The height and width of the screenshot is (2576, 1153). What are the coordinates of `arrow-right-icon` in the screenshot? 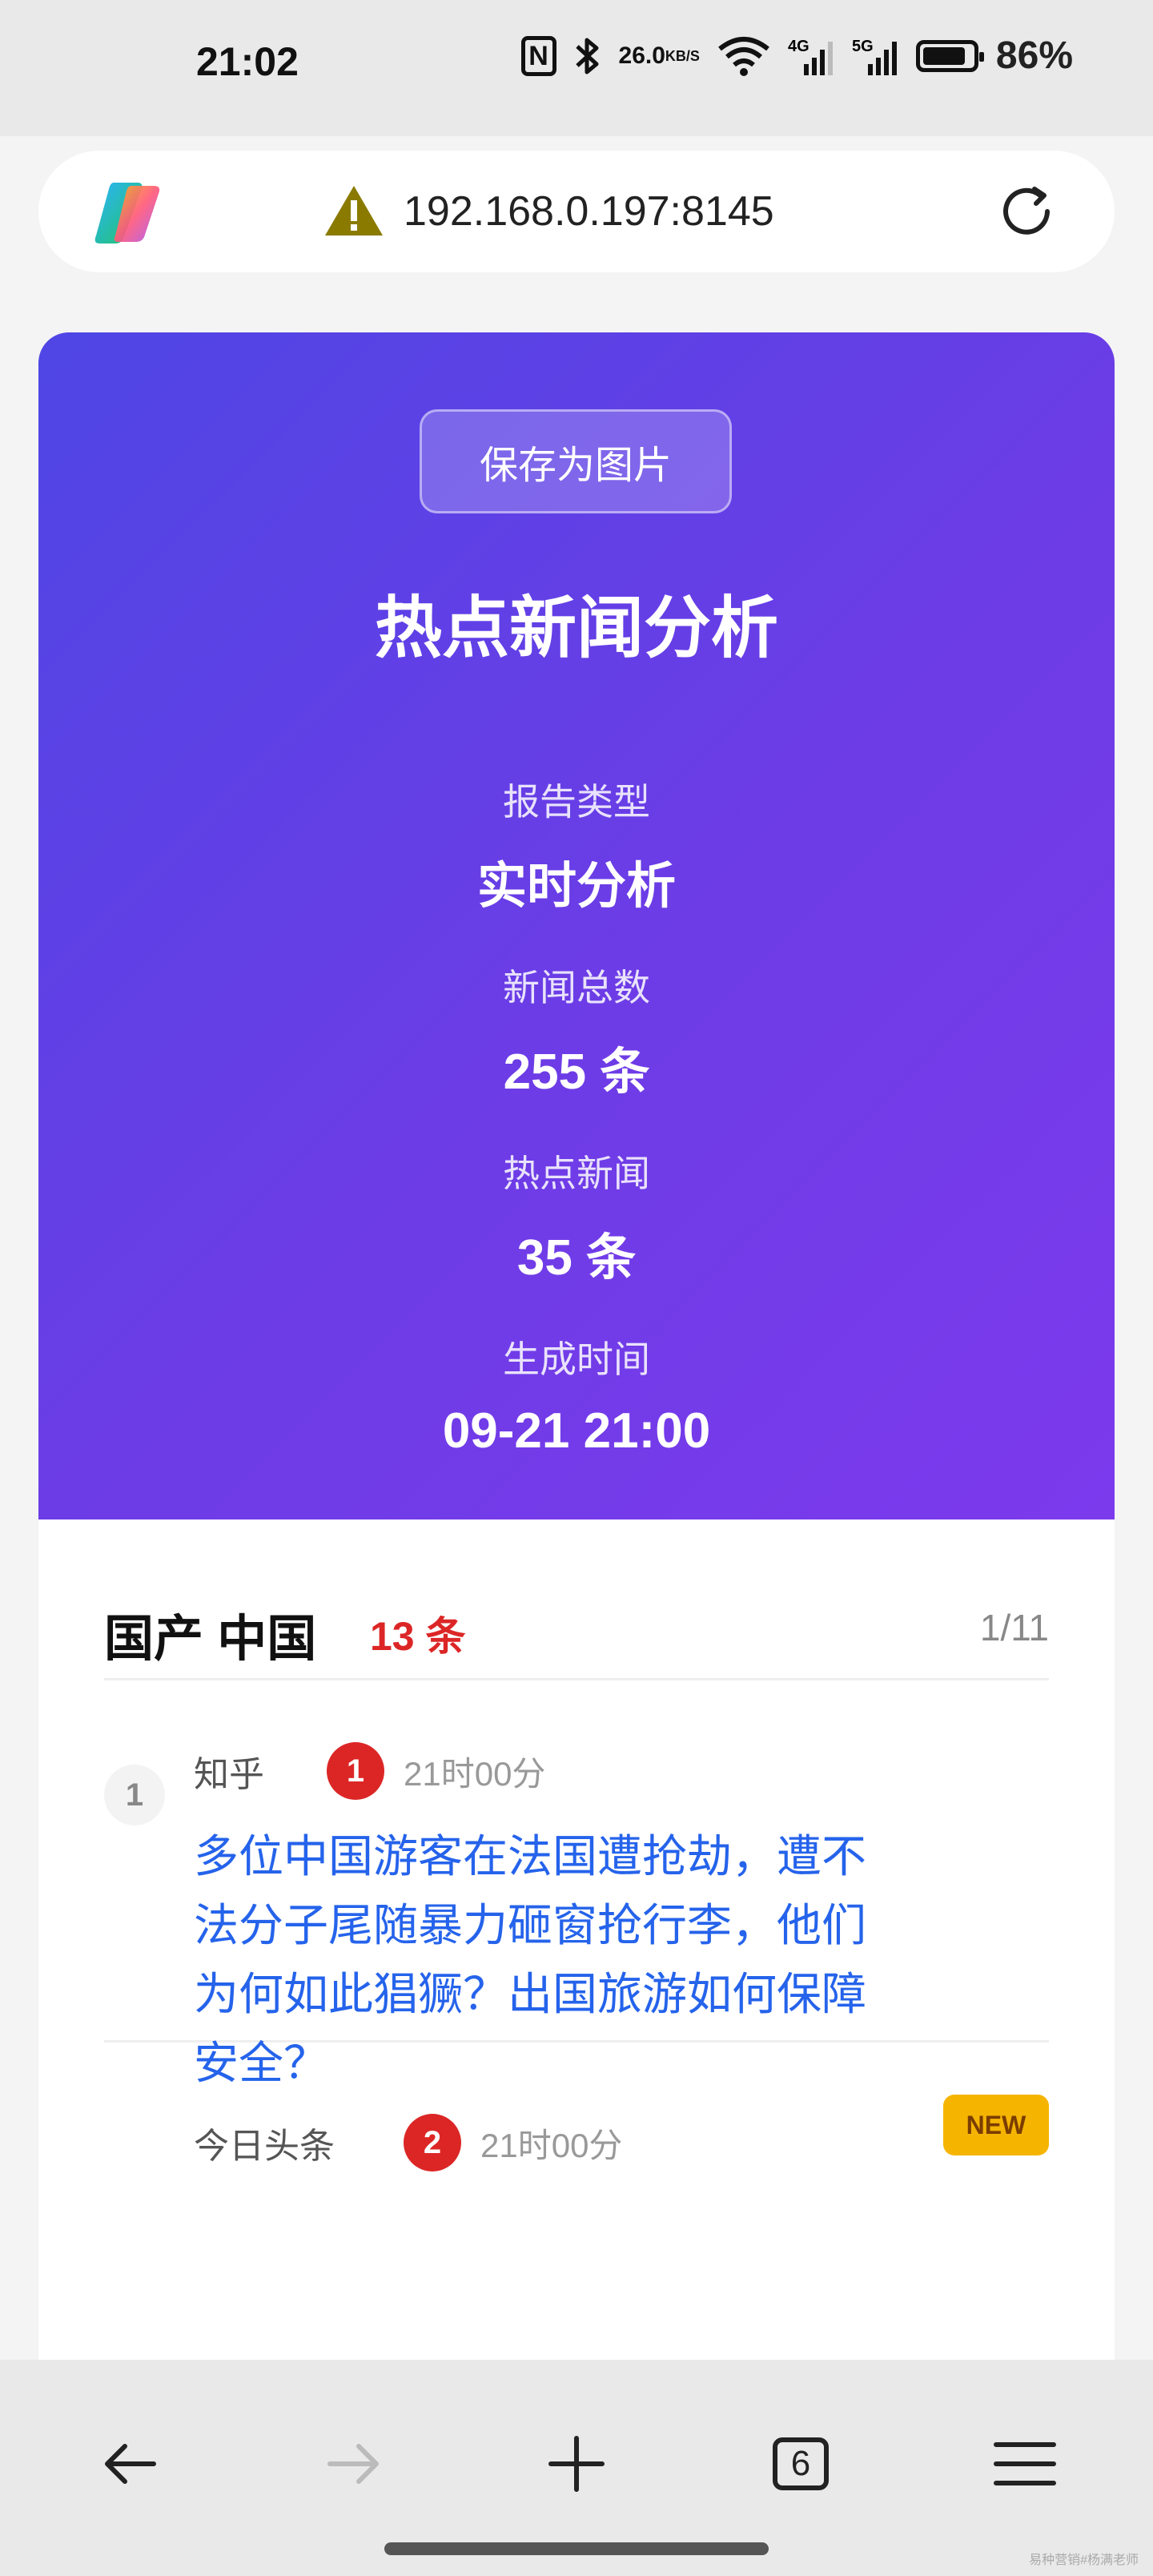 It's located at (353, 2464).